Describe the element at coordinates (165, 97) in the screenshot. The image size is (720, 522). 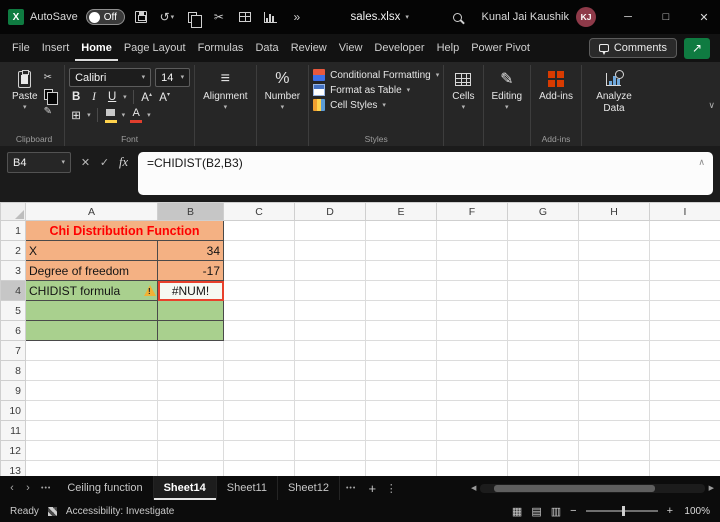
I see `decrease-font-button: A▾` at that location.